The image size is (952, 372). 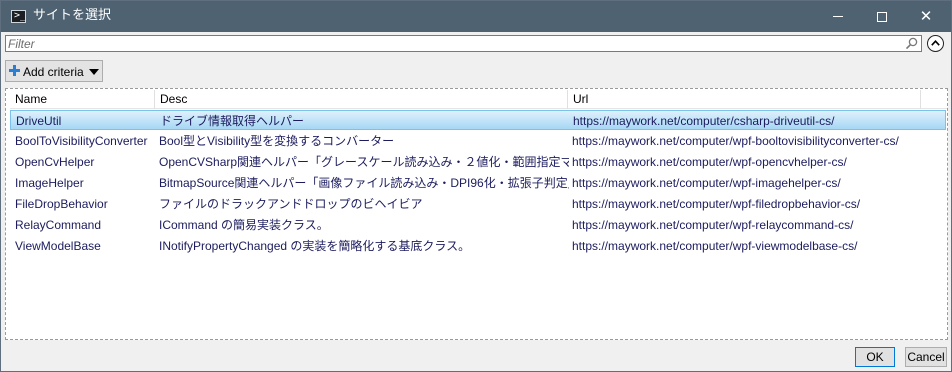 I want to click on close-button: ✕, so click(x=926, y=16).